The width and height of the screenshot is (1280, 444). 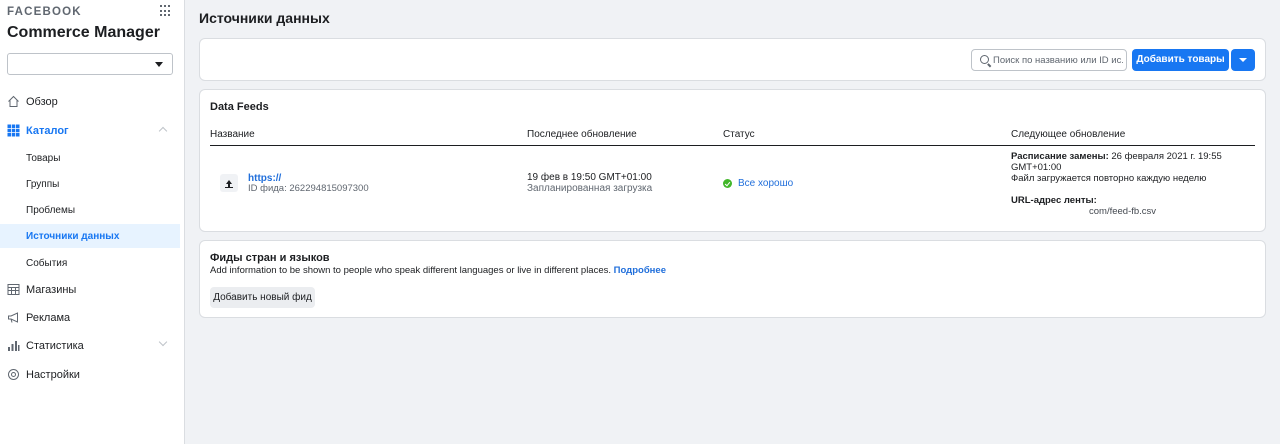 I want to click on search-input, so click(x=1058, y=60).